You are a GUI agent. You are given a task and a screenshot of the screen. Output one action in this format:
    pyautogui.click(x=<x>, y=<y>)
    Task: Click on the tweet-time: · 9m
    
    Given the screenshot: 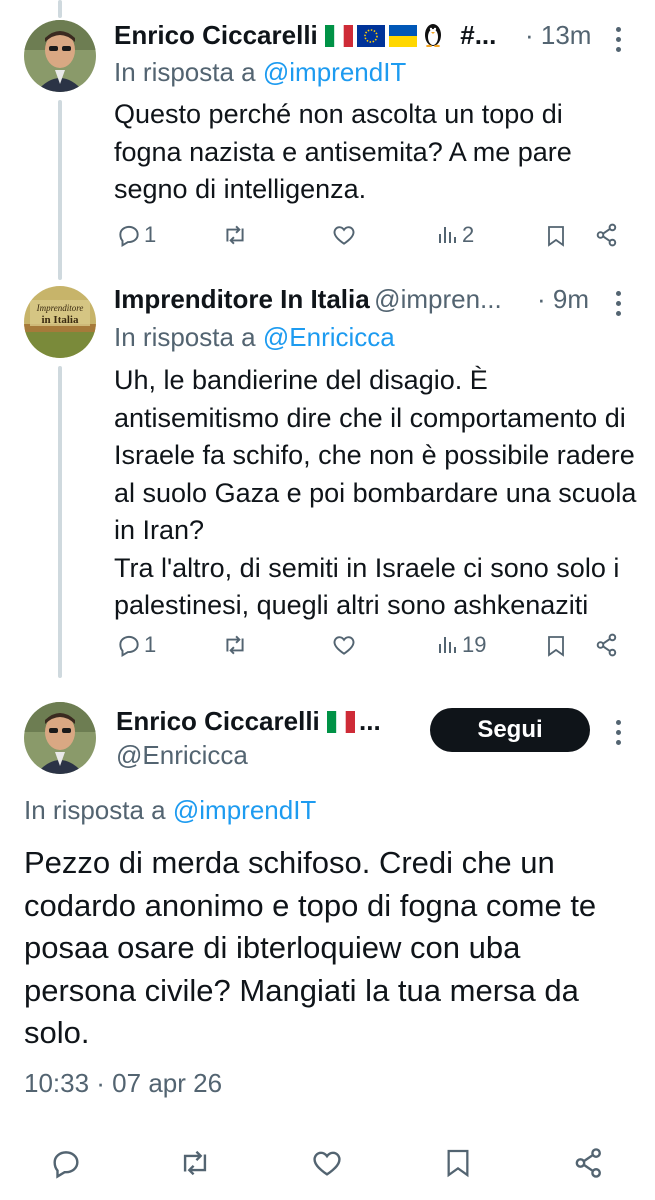 What is the action you would take?
    pyautogui.click(x=563, y=299)
    